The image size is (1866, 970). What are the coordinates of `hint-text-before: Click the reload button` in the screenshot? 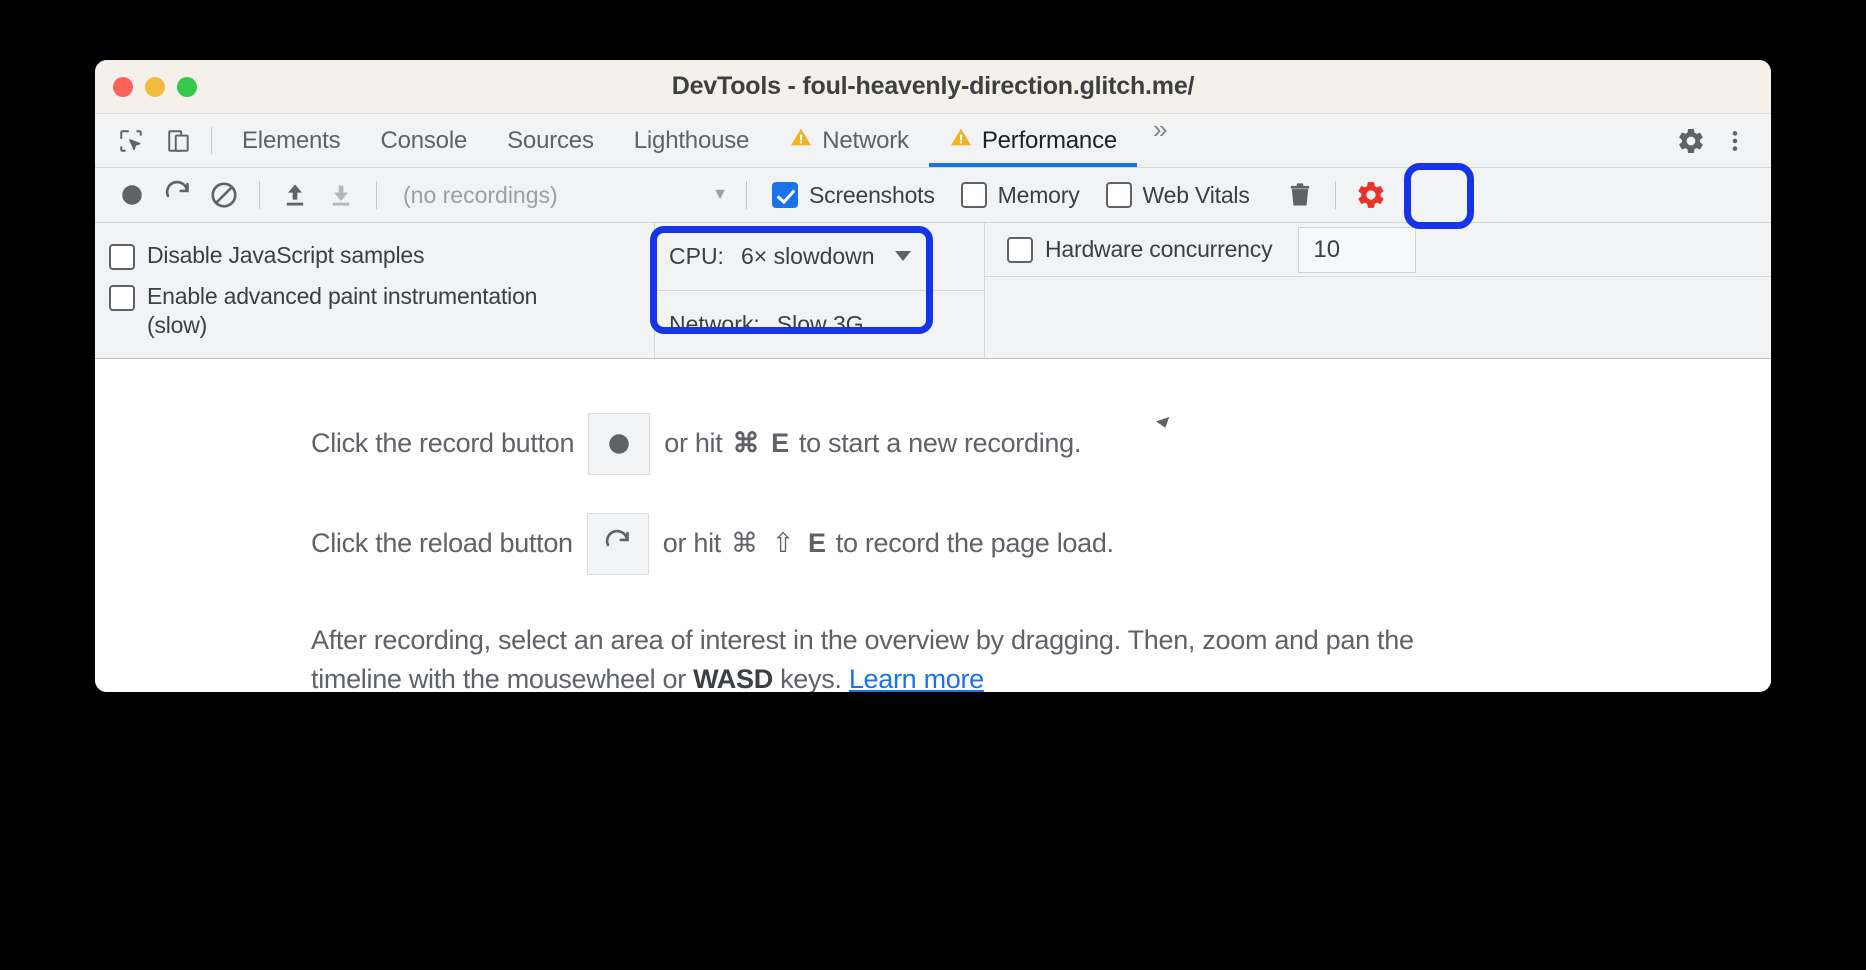 It's located at (442, 543).